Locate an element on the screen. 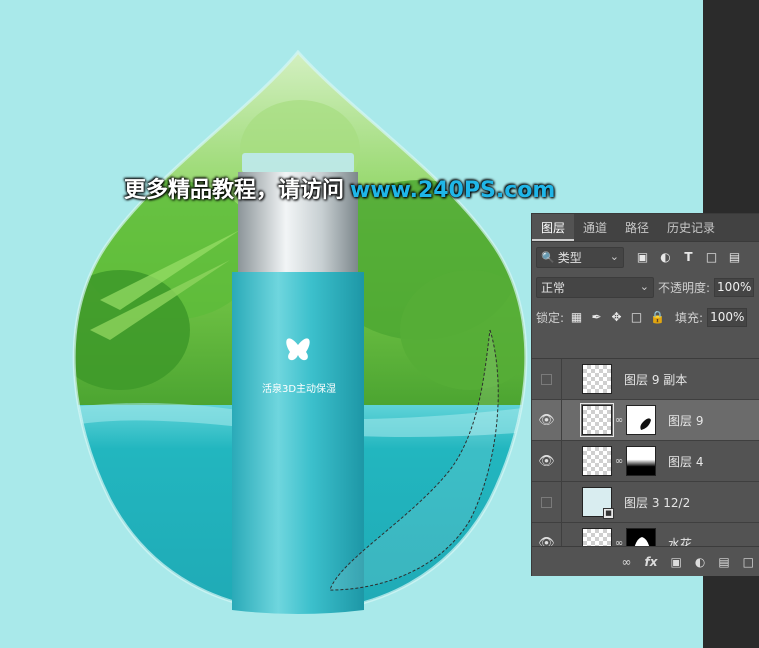 This screenshot has height=648, width=759. adjustment-icon: ◐ is located at coordinates (700, 562).